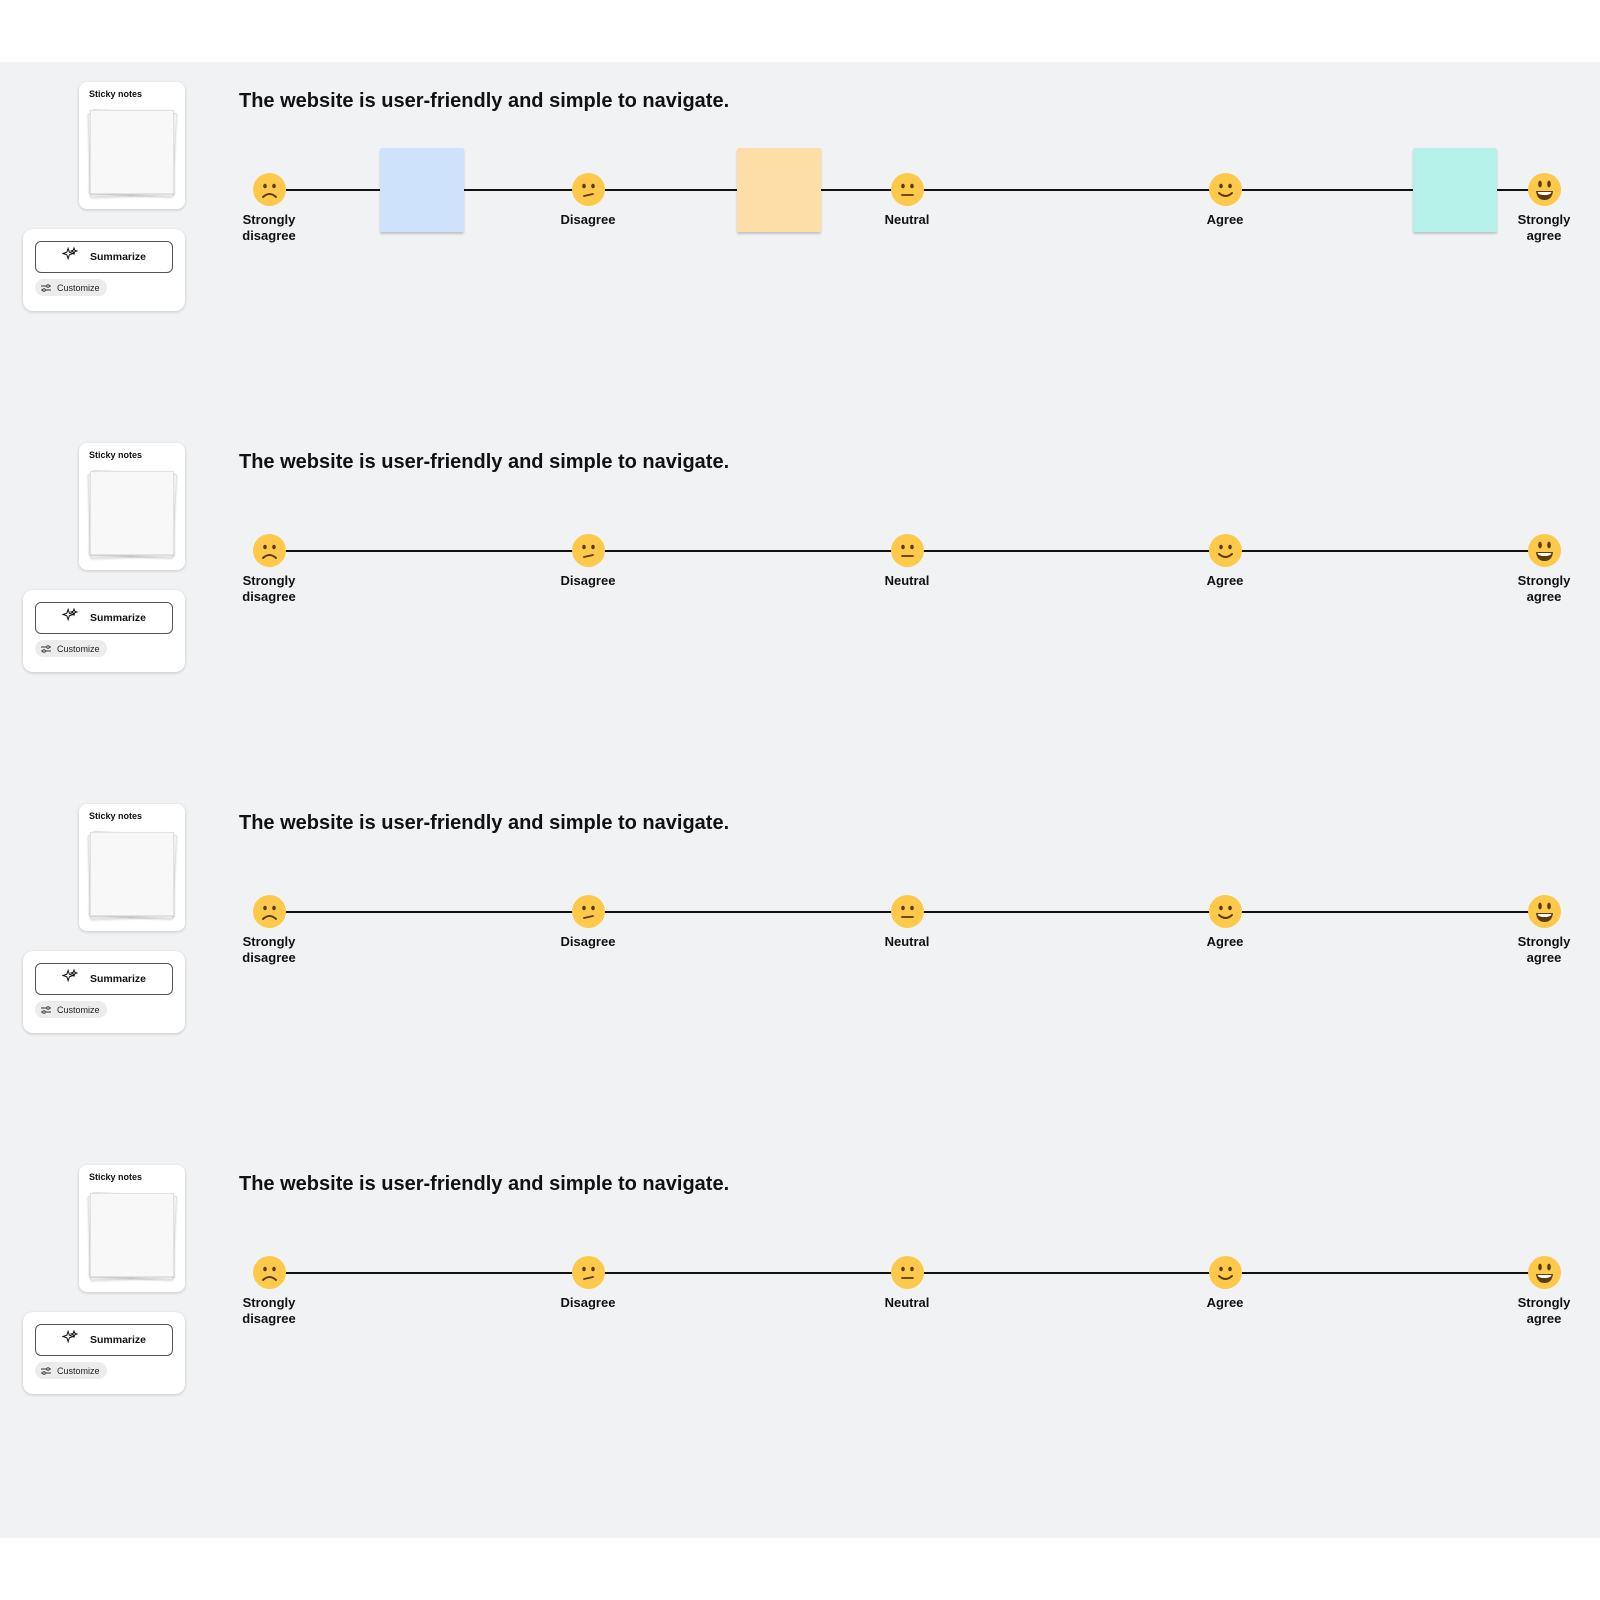 This screenshot has width=1600, height=1600. Describe the element at coordinates (1225, 1302) in the screenshot. I see `scale-point-label: Agree` at that location.